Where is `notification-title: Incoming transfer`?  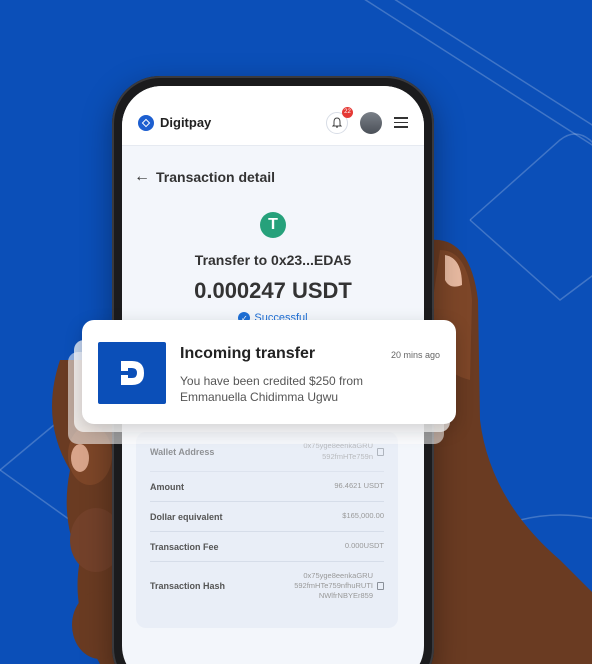
notification-title: Incoming transfer is located at coordinates (248, 353).